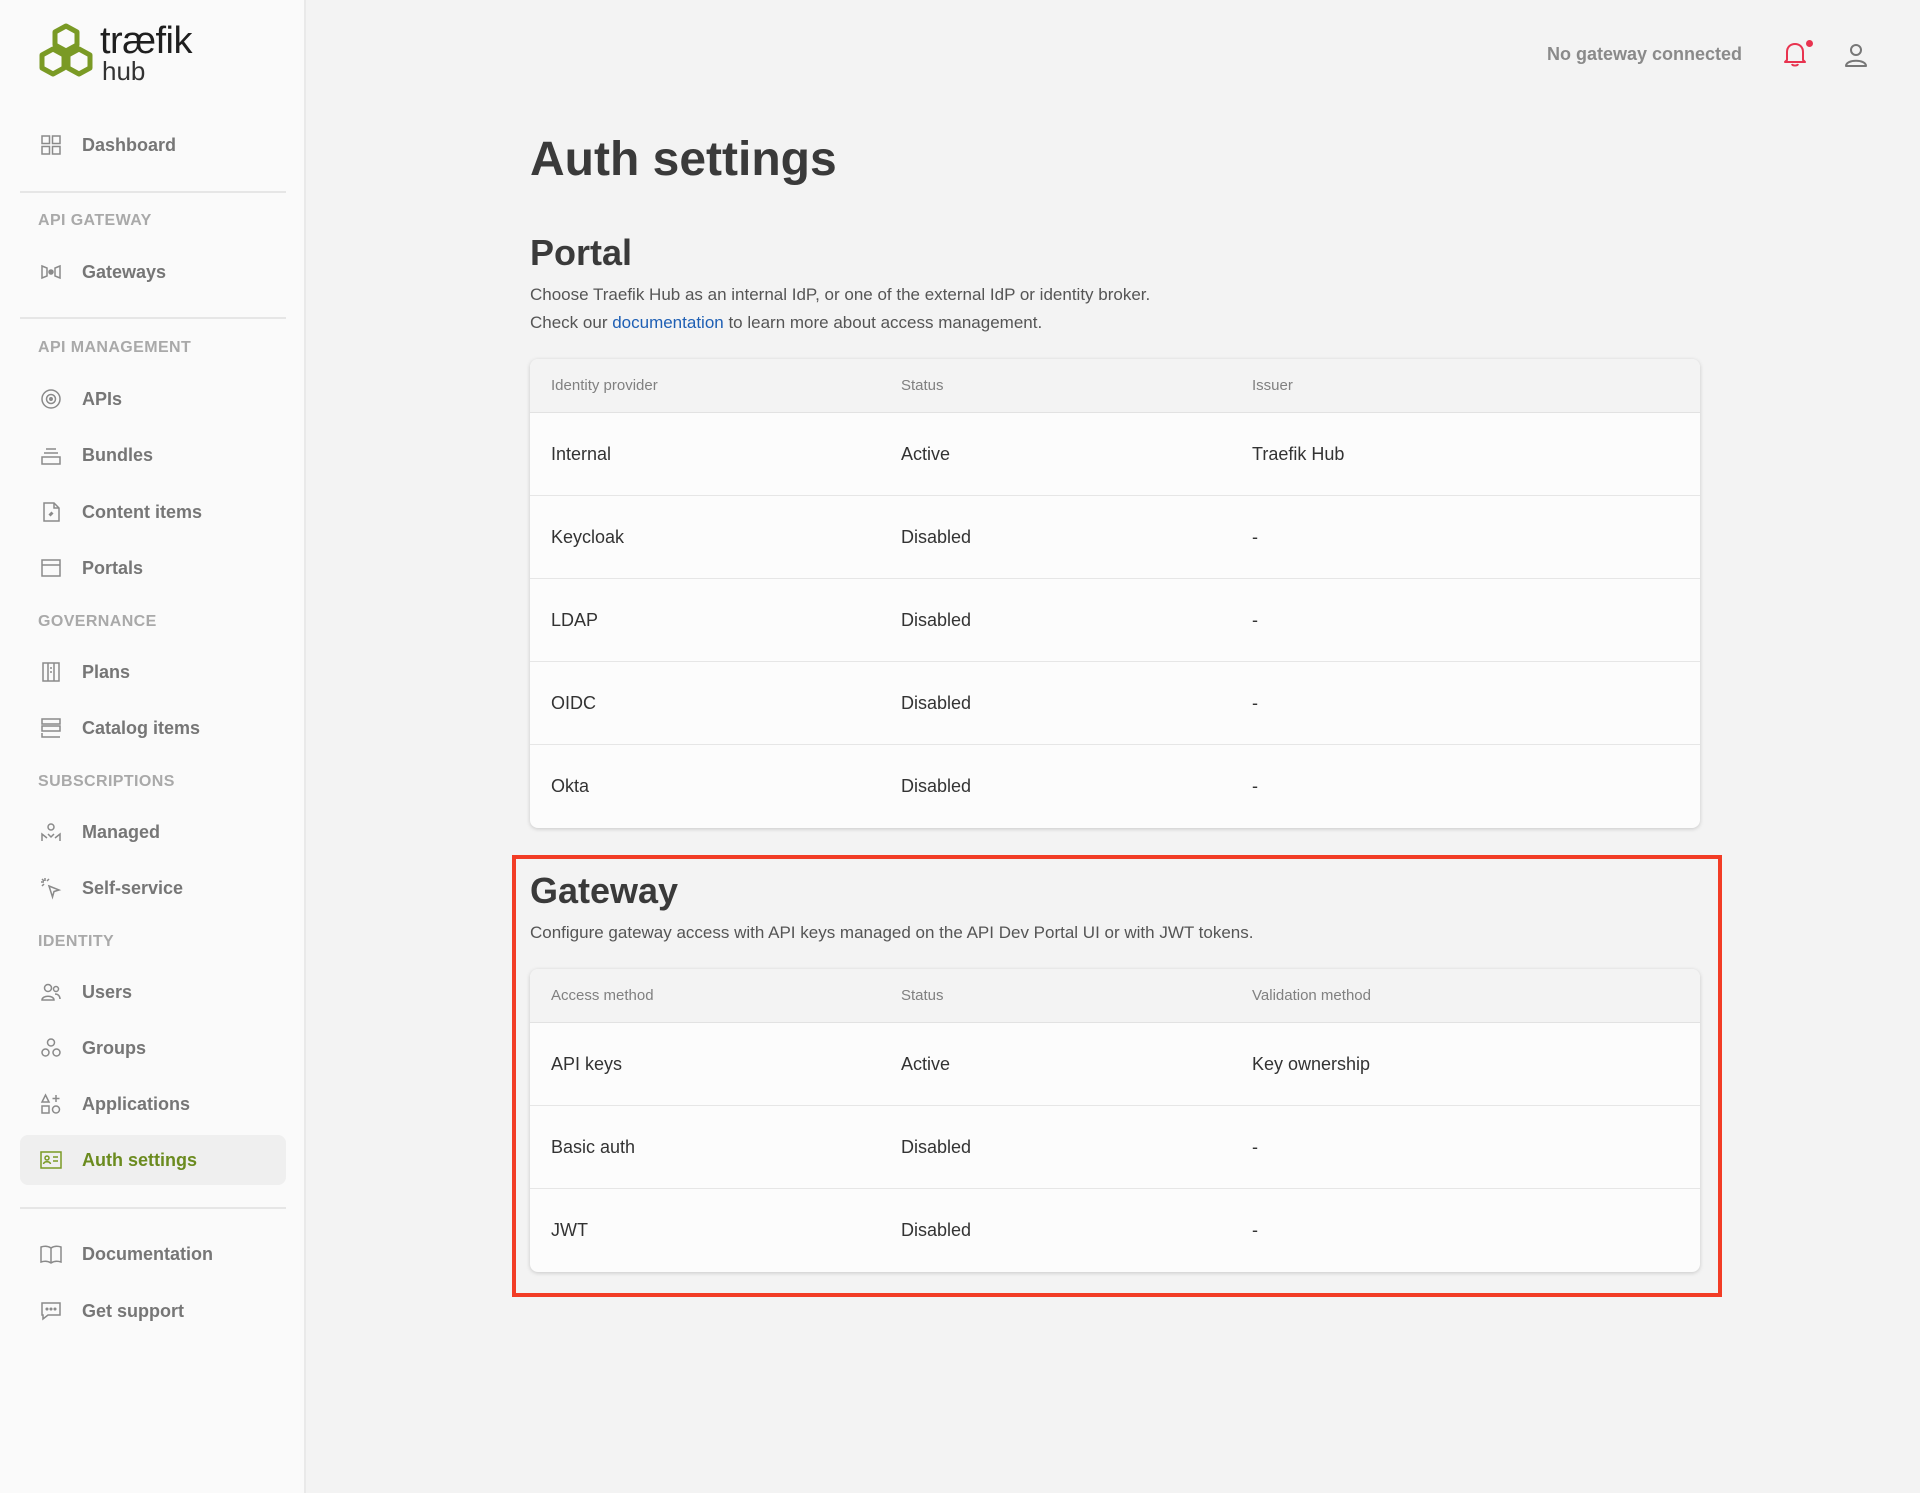 This screenshot has height=1493, width=1920. I want to click on portal-window-icon, so click(51, 568).